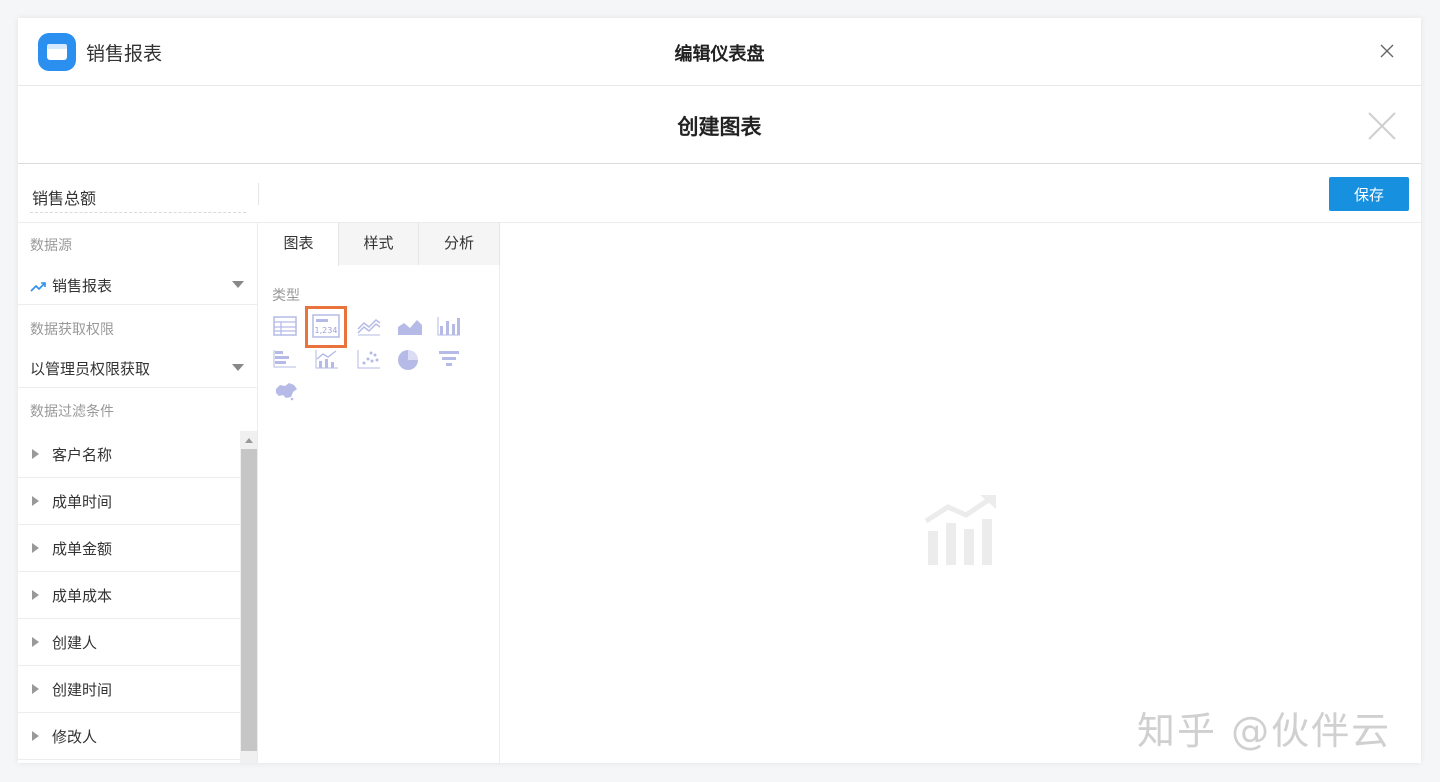 Image resolution: width=1440 pixels, height=782 pixels. What do you see at coordinates (410, 361) in the screenshot?
I see `pie-chart-icon` at bounding box center [410, 361].